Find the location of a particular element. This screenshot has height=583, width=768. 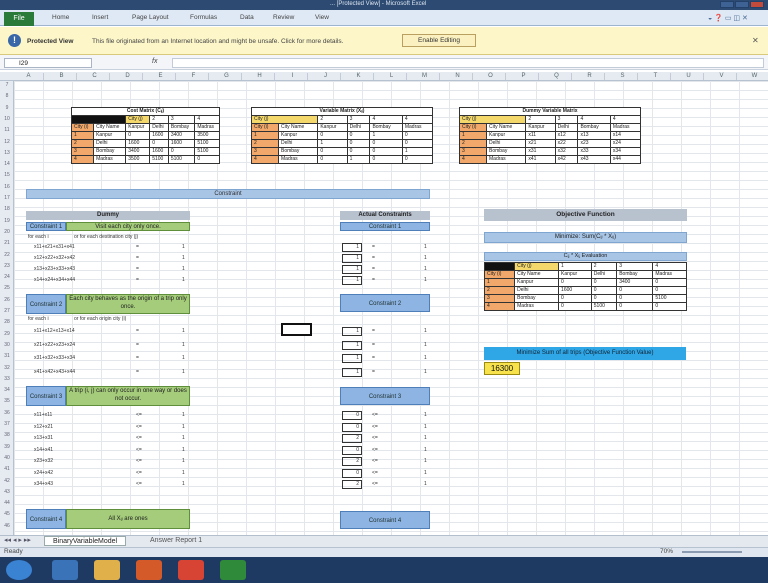

column-header-k: K is located at coordinates (359, 76).